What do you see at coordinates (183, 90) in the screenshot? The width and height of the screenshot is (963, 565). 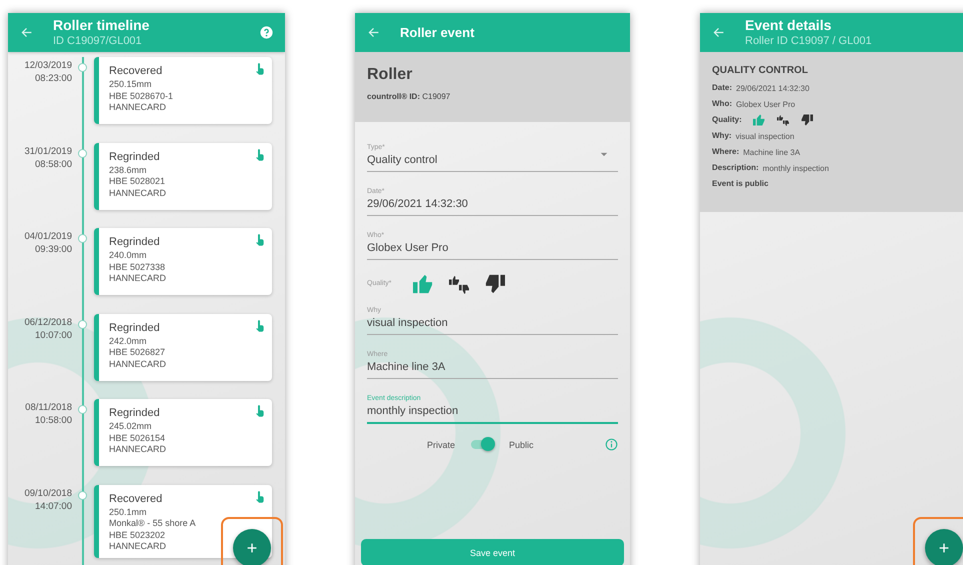 I see `event-card: Recovered 250.15mm HBE 5028670-1 HANNECARD` at bounding box center [183, 90].